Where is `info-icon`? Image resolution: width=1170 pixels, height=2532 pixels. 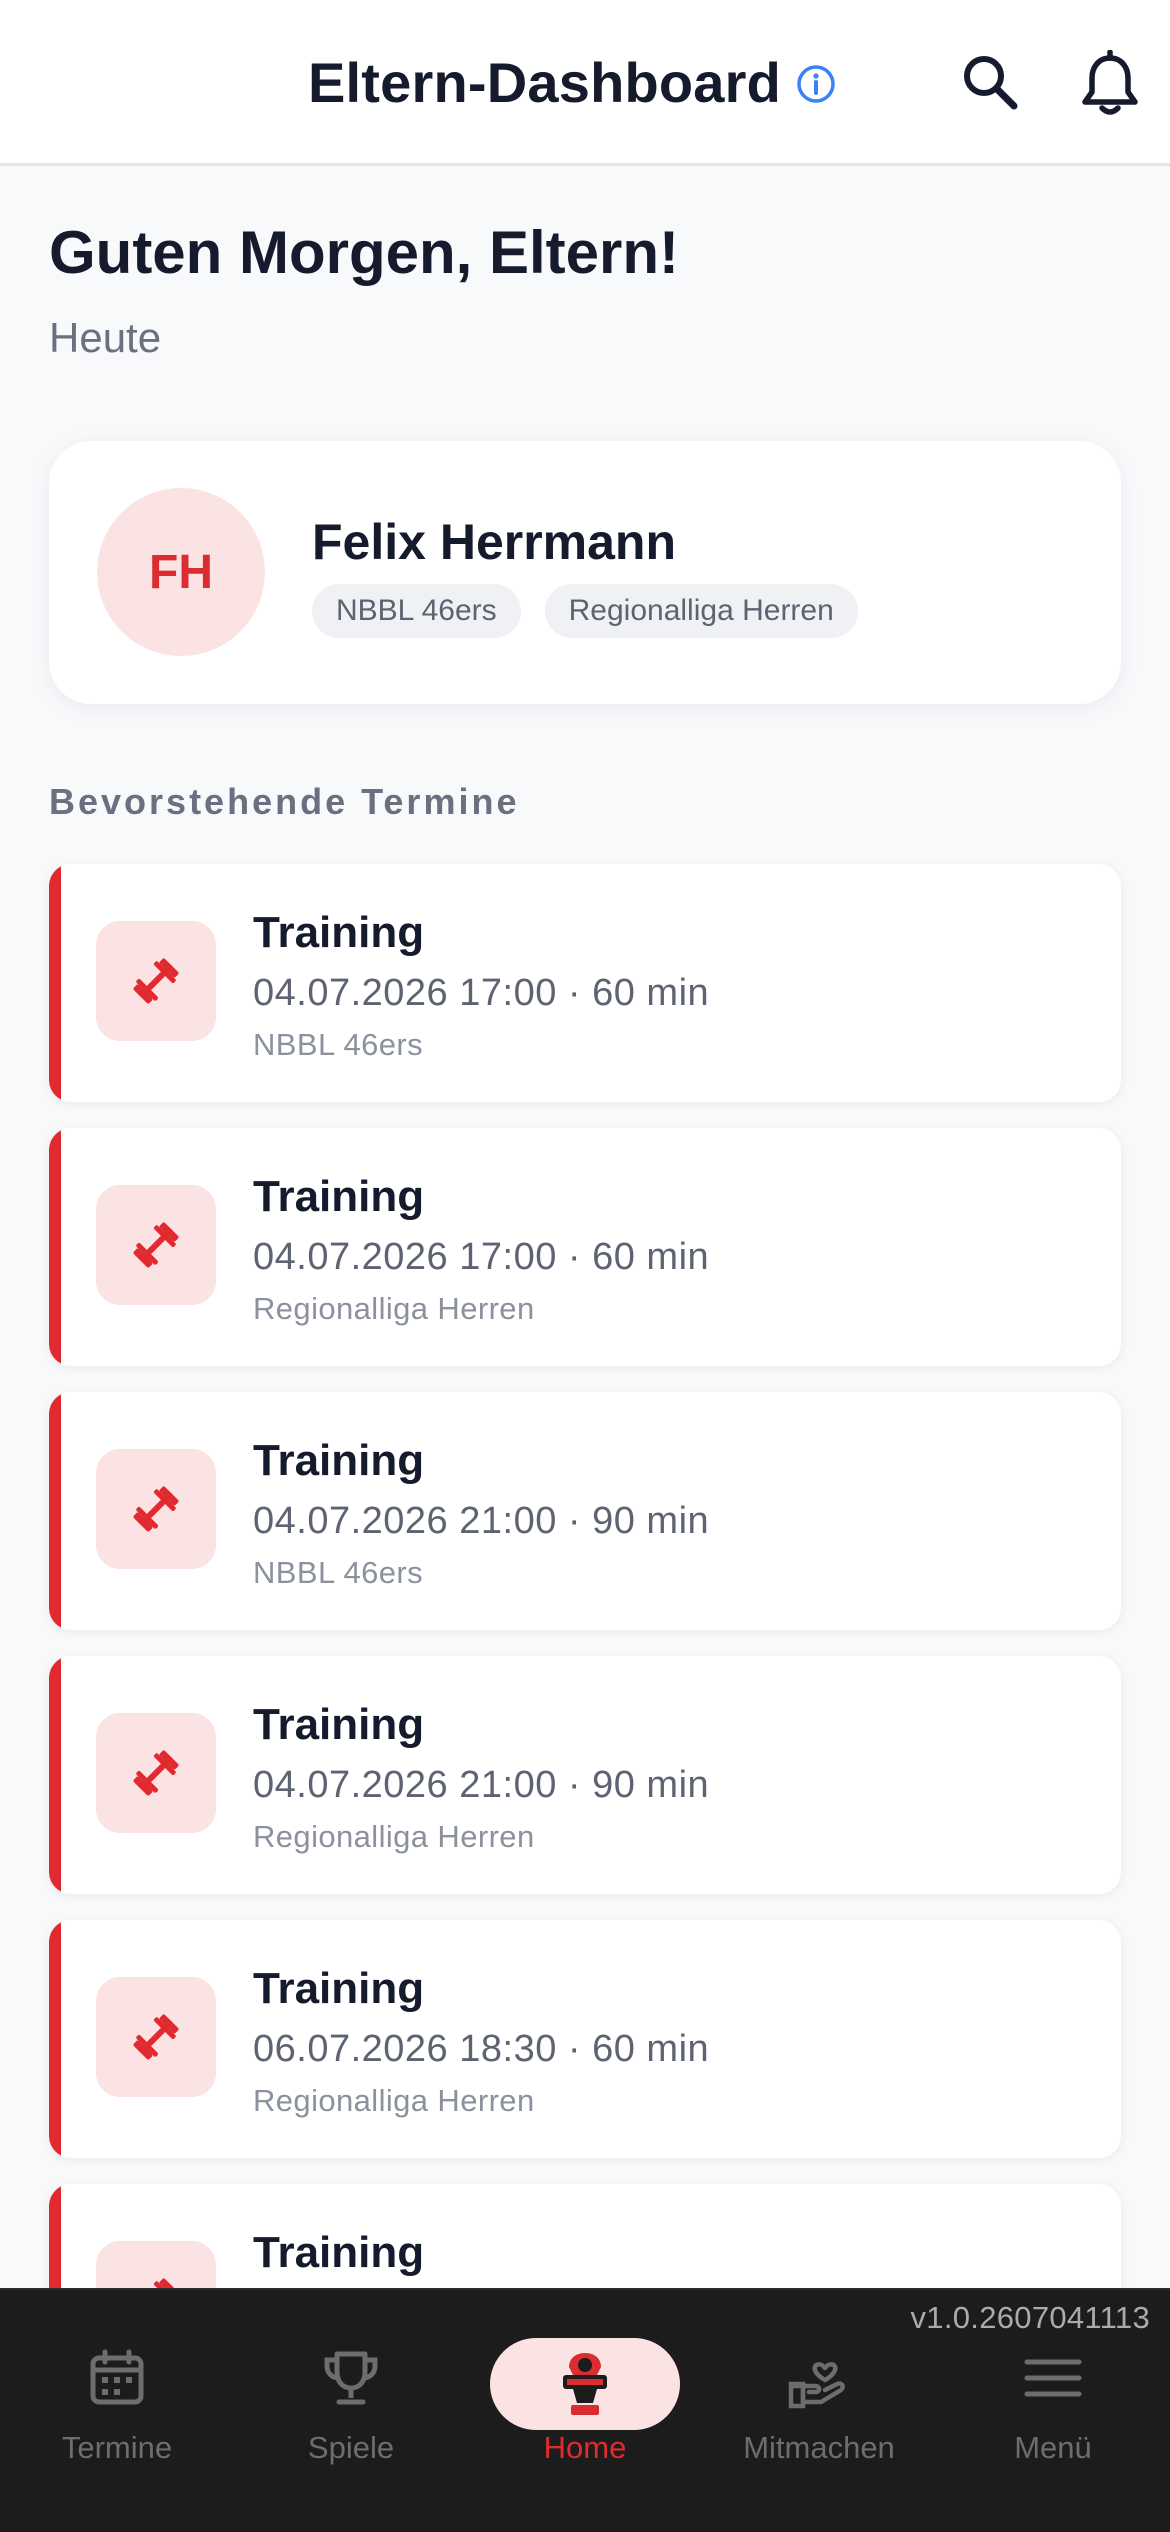 info-icon is located at coordinates (816, 84).